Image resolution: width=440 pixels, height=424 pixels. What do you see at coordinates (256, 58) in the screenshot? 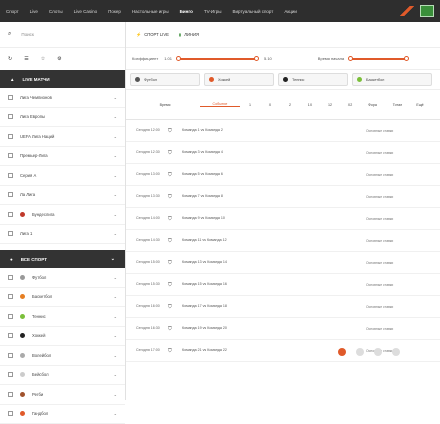
I see `odds-slider-max-handle` at bounding box center [256, 58].